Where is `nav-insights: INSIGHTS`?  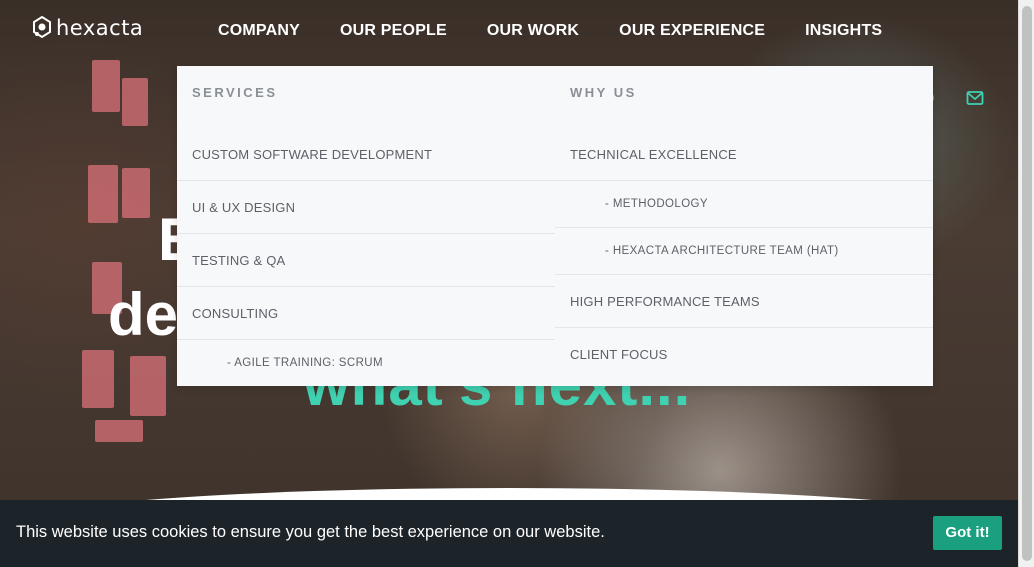 nav-insights: INSIGHTS is located at coordinates (843, 31).